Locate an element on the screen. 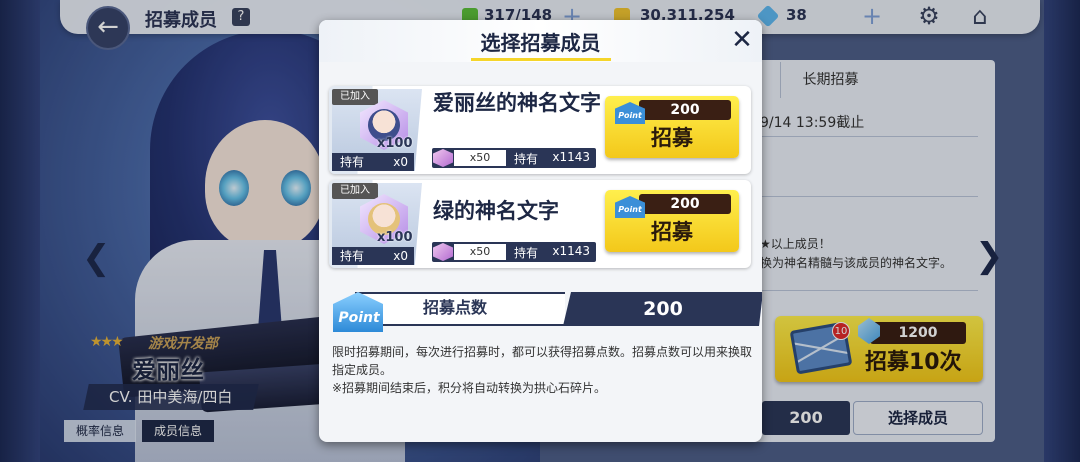  item-name: 绿的神名文字 is located at coordinates (496, 211).